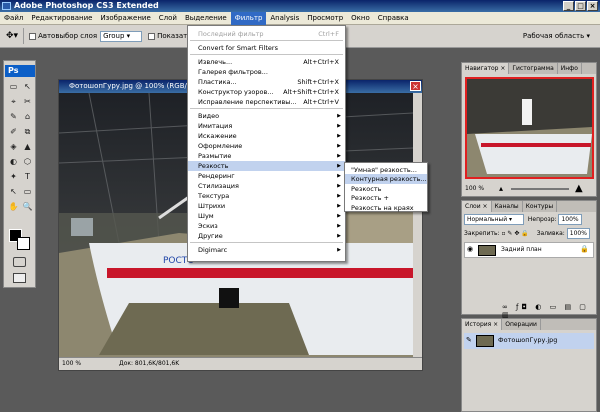  What do you see at coordinates (482, 324) in the screenshot?
I see `panel-tab: История ×` at bounding box center [482, 324].